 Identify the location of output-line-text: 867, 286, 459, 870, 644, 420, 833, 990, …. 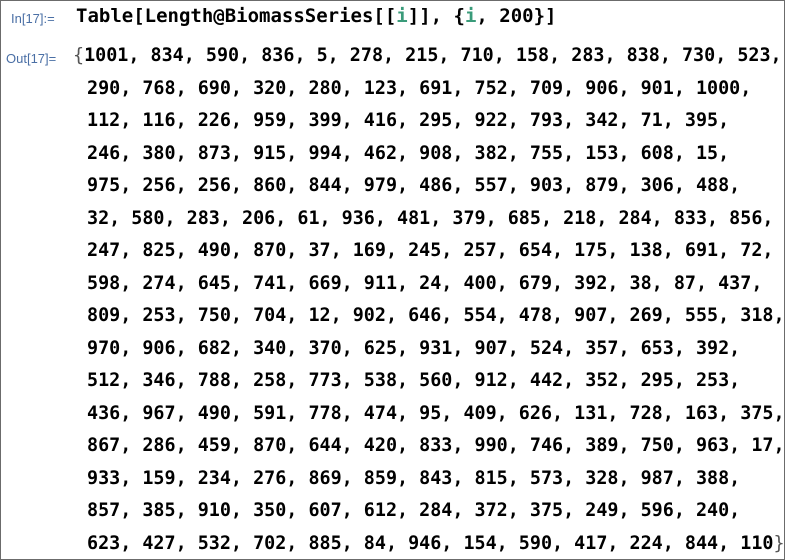
(436, 445).